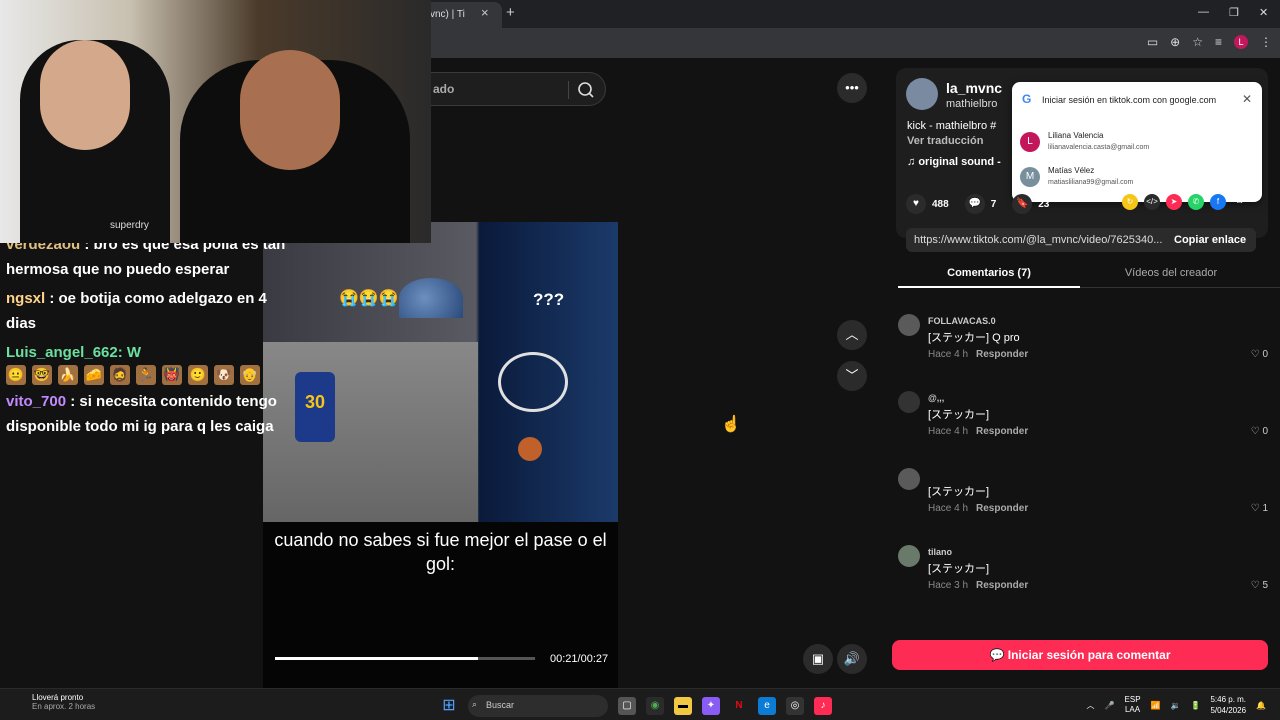  Describe the element at coordinates (1228, 705) in the screenshot. I see `clock: 5:46 p. m. 5/04/2026` at that location.